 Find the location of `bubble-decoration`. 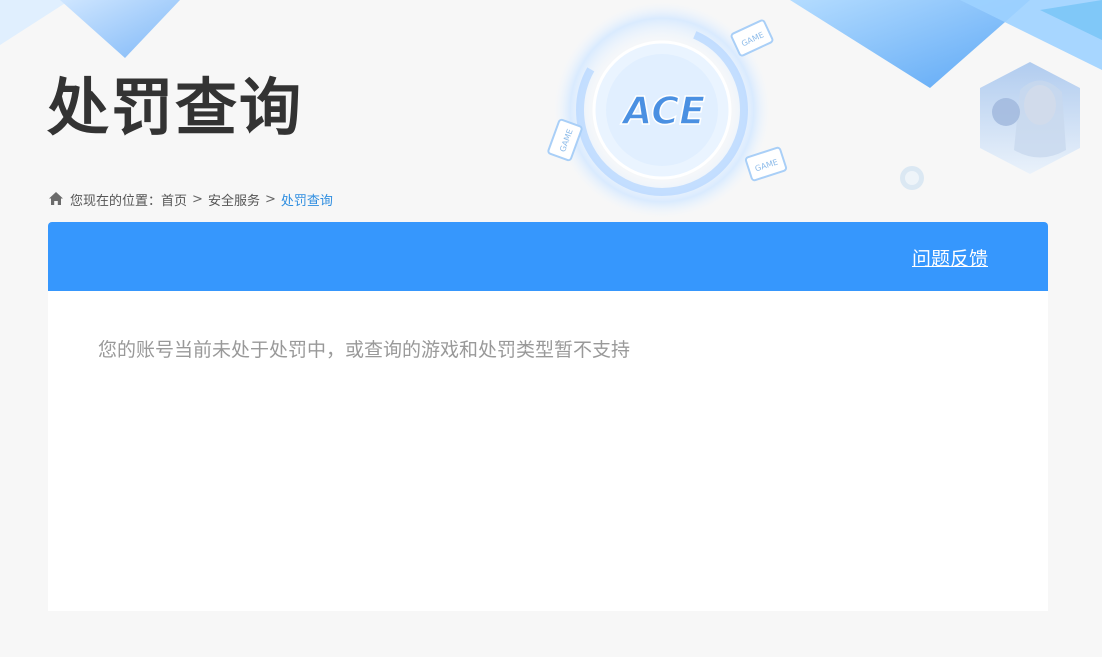

bubble-decoration is located at coordinates (912, 178).